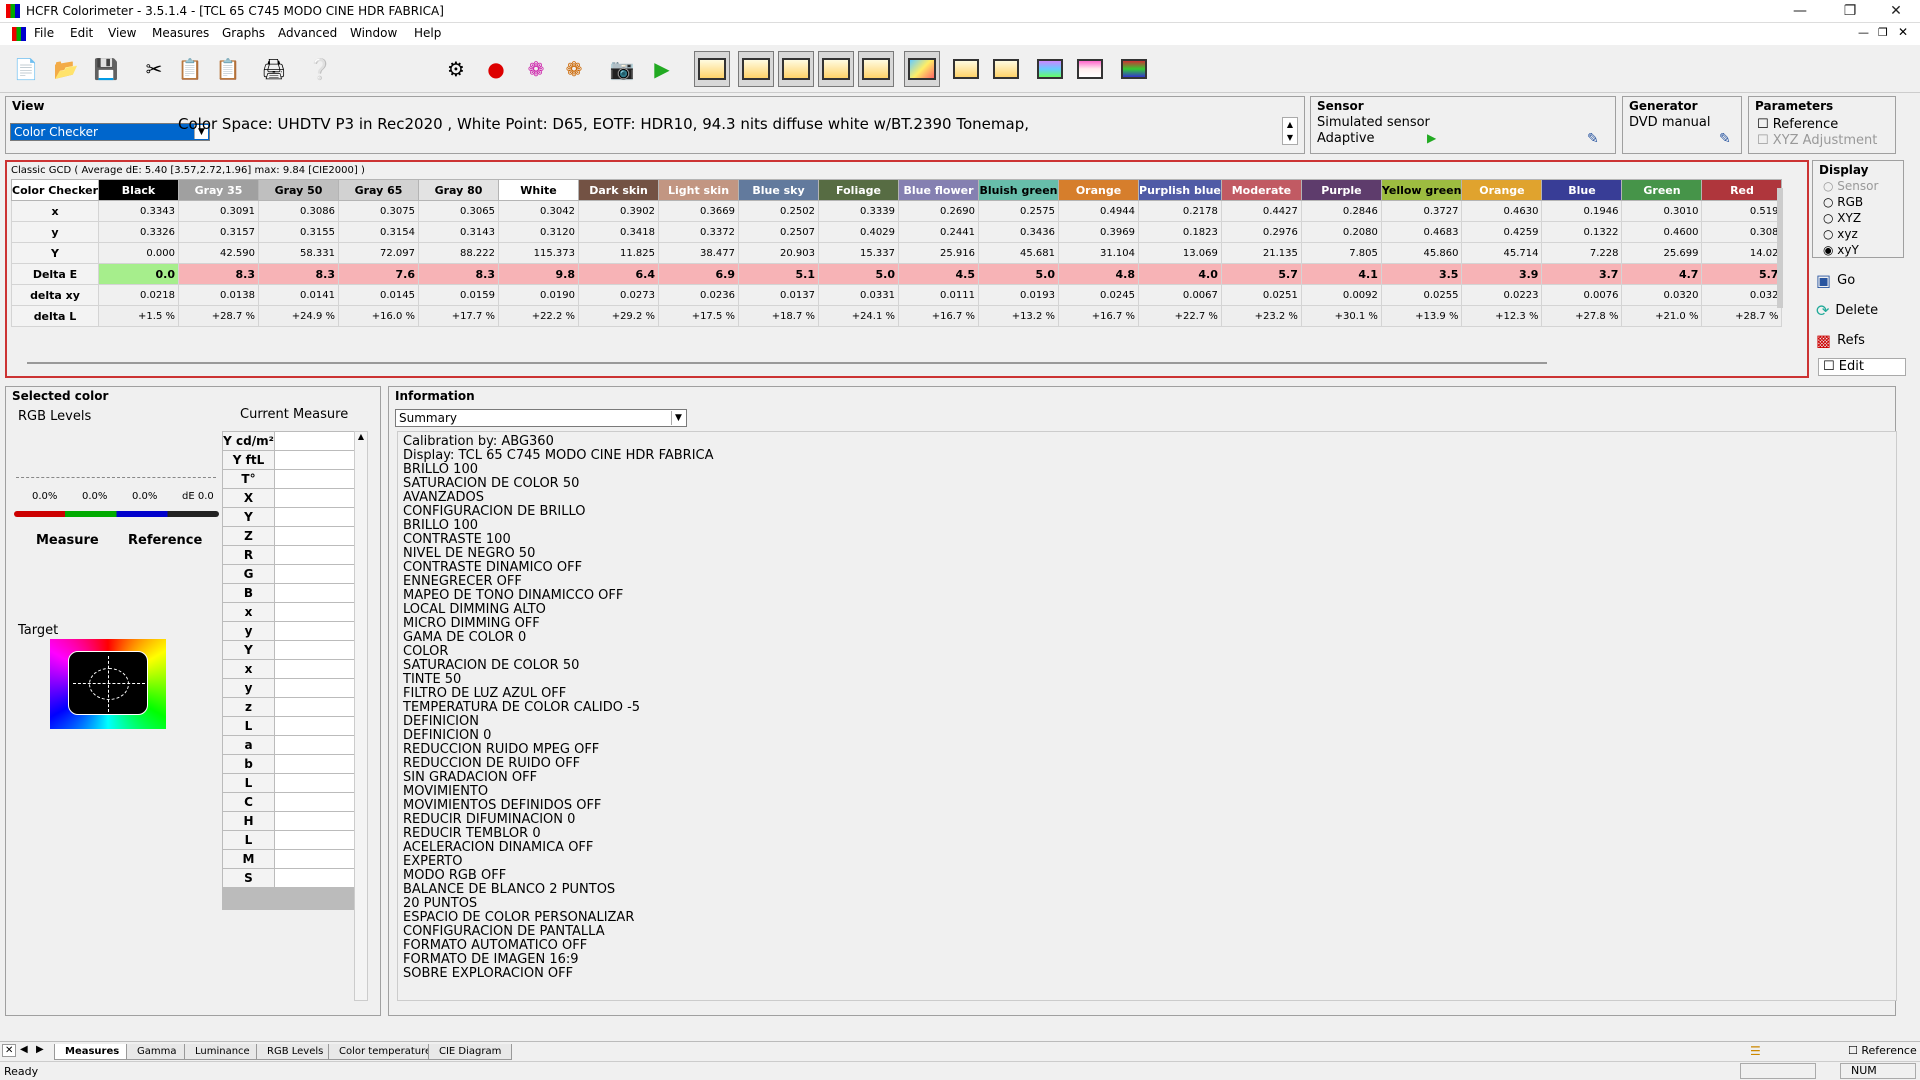  Describe the element at coordinates (619, 295) in the screenshot. I see `grid-cell: 0.0273` at that location.